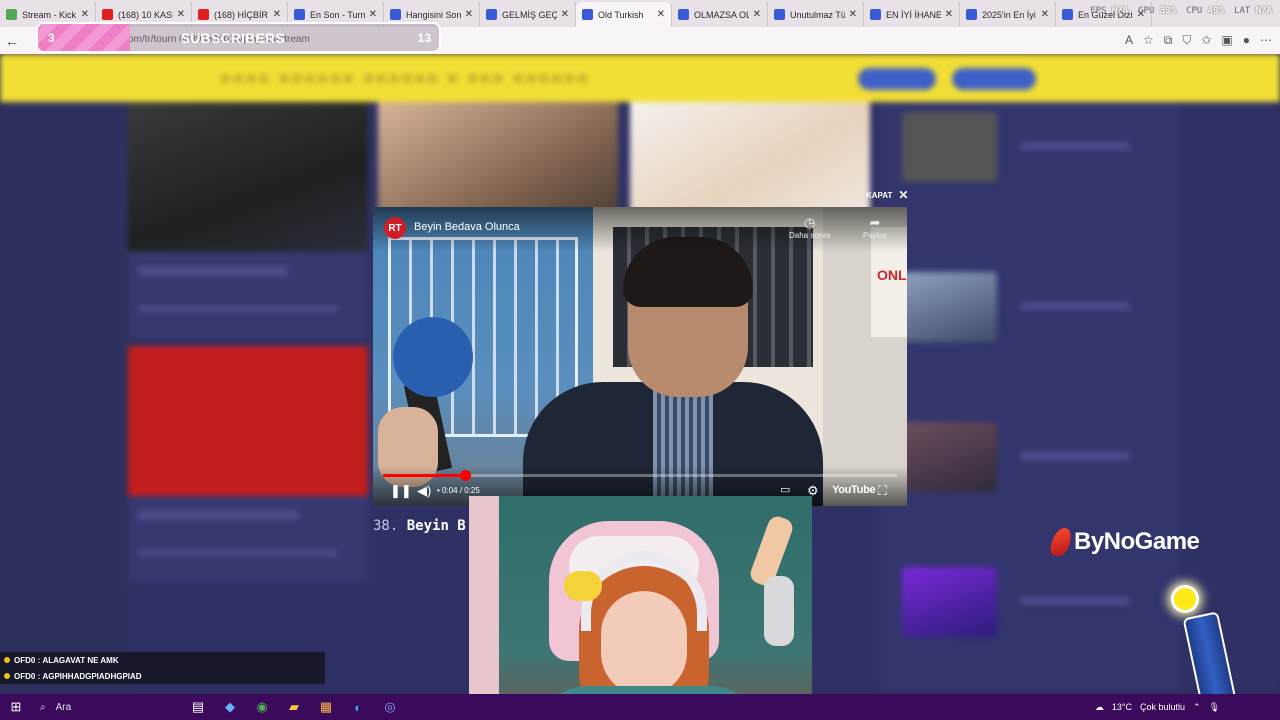 The width and height of the screenshot is (1280, 720). I want to click on tab-label: Hangisini Sons, so click(433, 14).